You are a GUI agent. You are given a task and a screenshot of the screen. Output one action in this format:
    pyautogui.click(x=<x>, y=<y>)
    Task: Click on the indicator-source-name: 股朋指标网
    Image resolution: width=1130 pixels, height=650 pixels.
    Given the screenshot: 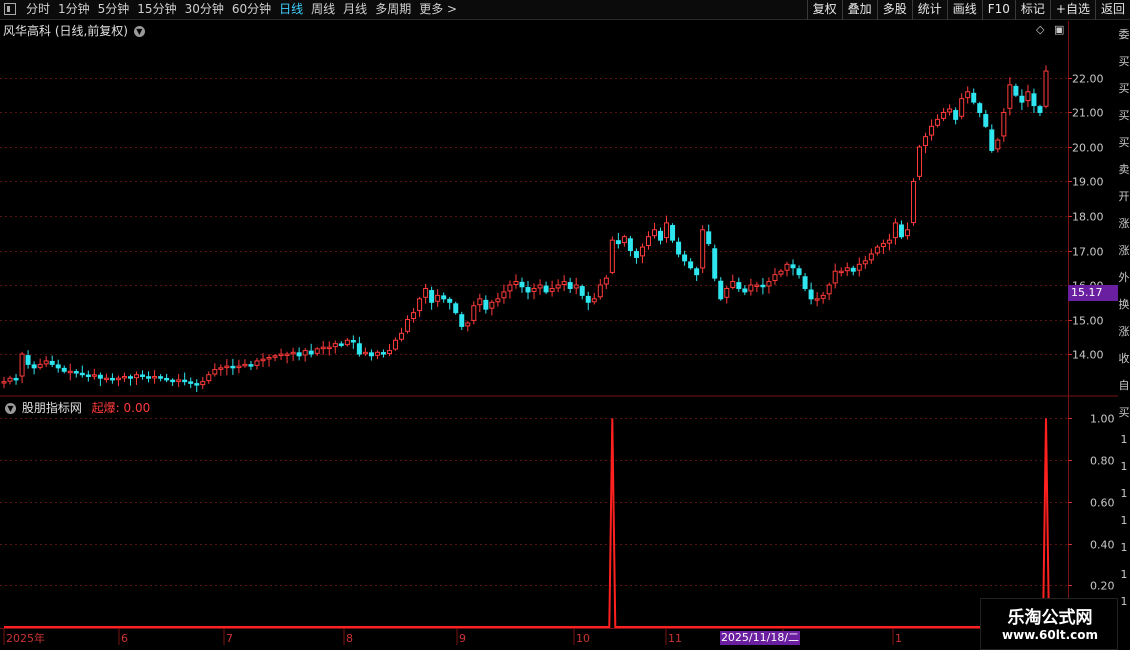 What is the action you would take?
    pyautogui.click(x=51, y=408)
    